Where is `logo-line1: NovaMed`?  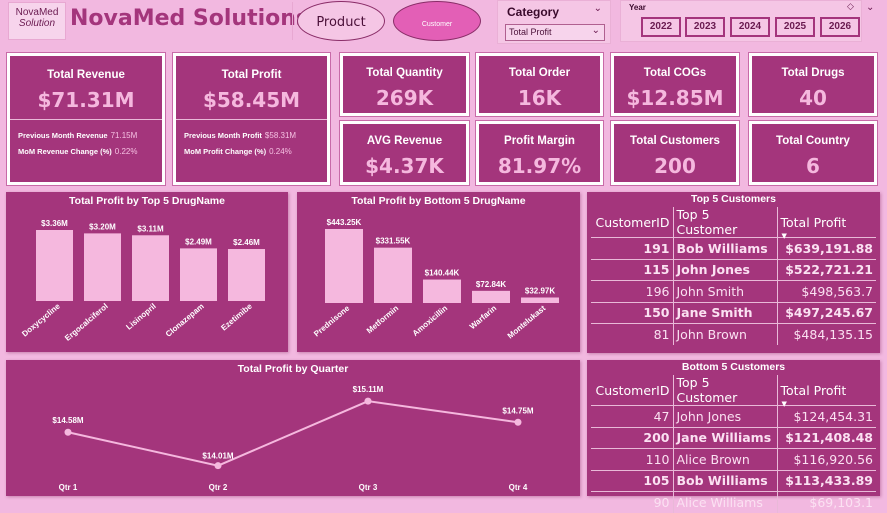 logo-line1: NovaMed is located at coordinates (37, 12).